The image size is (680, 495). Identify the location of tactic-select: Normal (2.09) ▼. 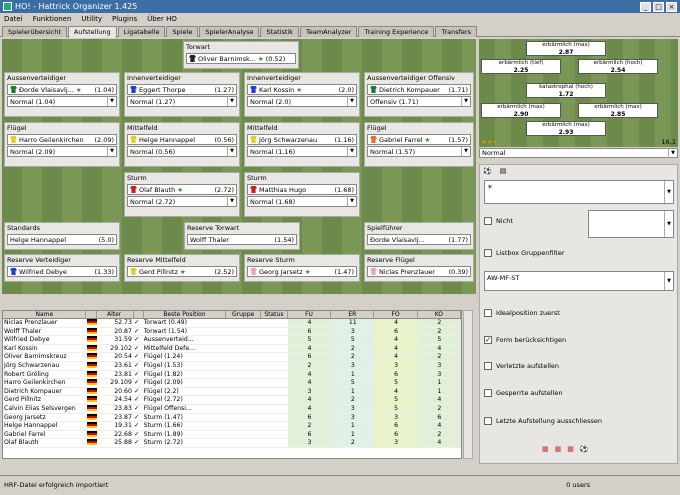
(62, 151).